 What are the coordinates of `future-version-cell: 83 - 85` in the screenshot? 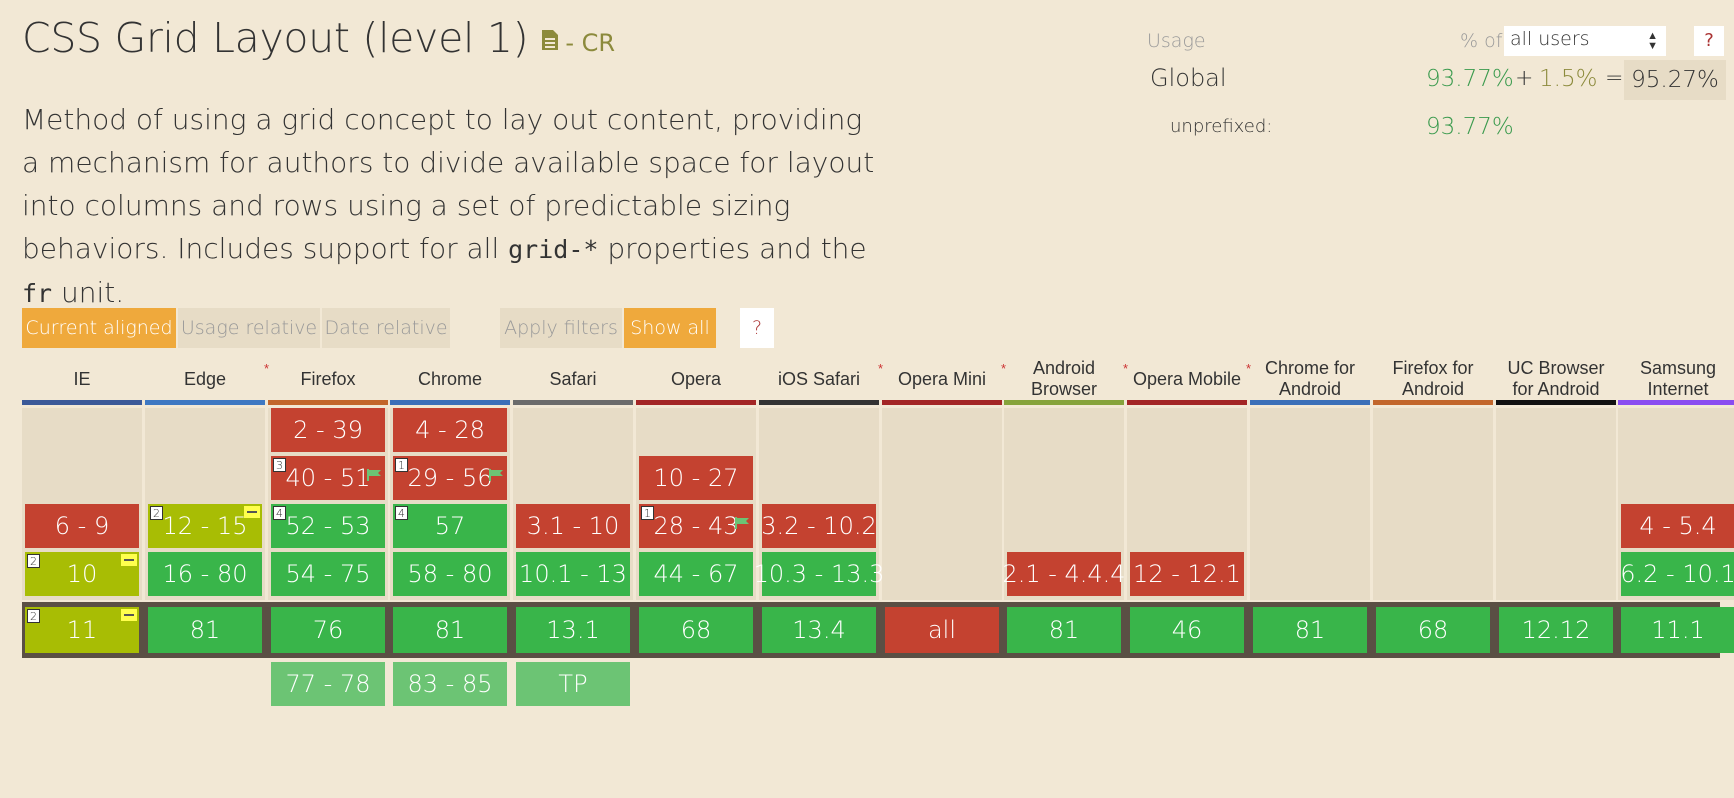 It's located at (450, 684).